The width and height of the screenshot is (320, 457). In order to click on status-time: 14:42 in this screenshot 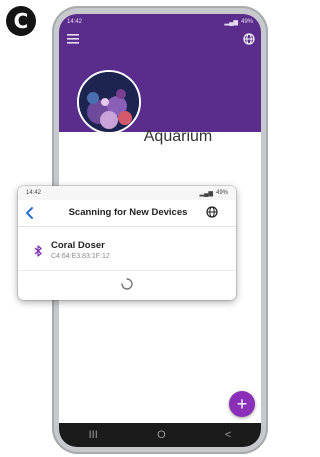, I will do `click(75, 22)`.